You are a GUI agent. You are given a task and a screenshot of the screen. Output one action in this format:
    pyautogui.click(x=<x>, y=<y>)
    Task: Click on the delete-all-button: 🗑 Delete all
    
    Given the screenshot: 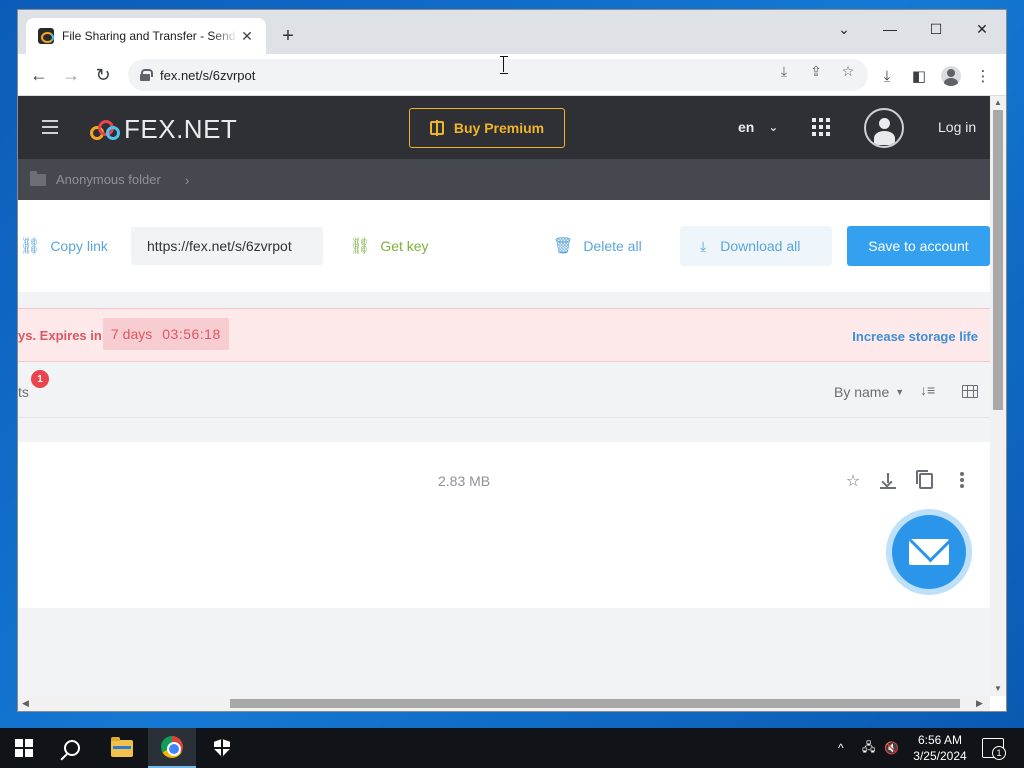 What is the action you would take?
    pyautogui.click(x=597, y=246)
    